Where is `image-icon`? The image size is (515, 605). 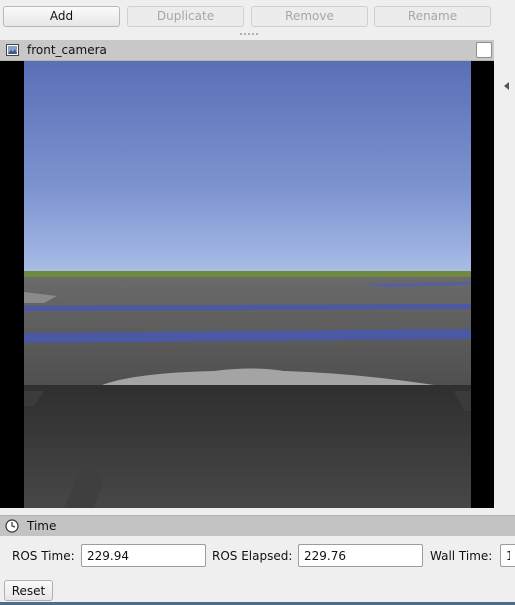
image-icon is located at coordinates (12, 50).